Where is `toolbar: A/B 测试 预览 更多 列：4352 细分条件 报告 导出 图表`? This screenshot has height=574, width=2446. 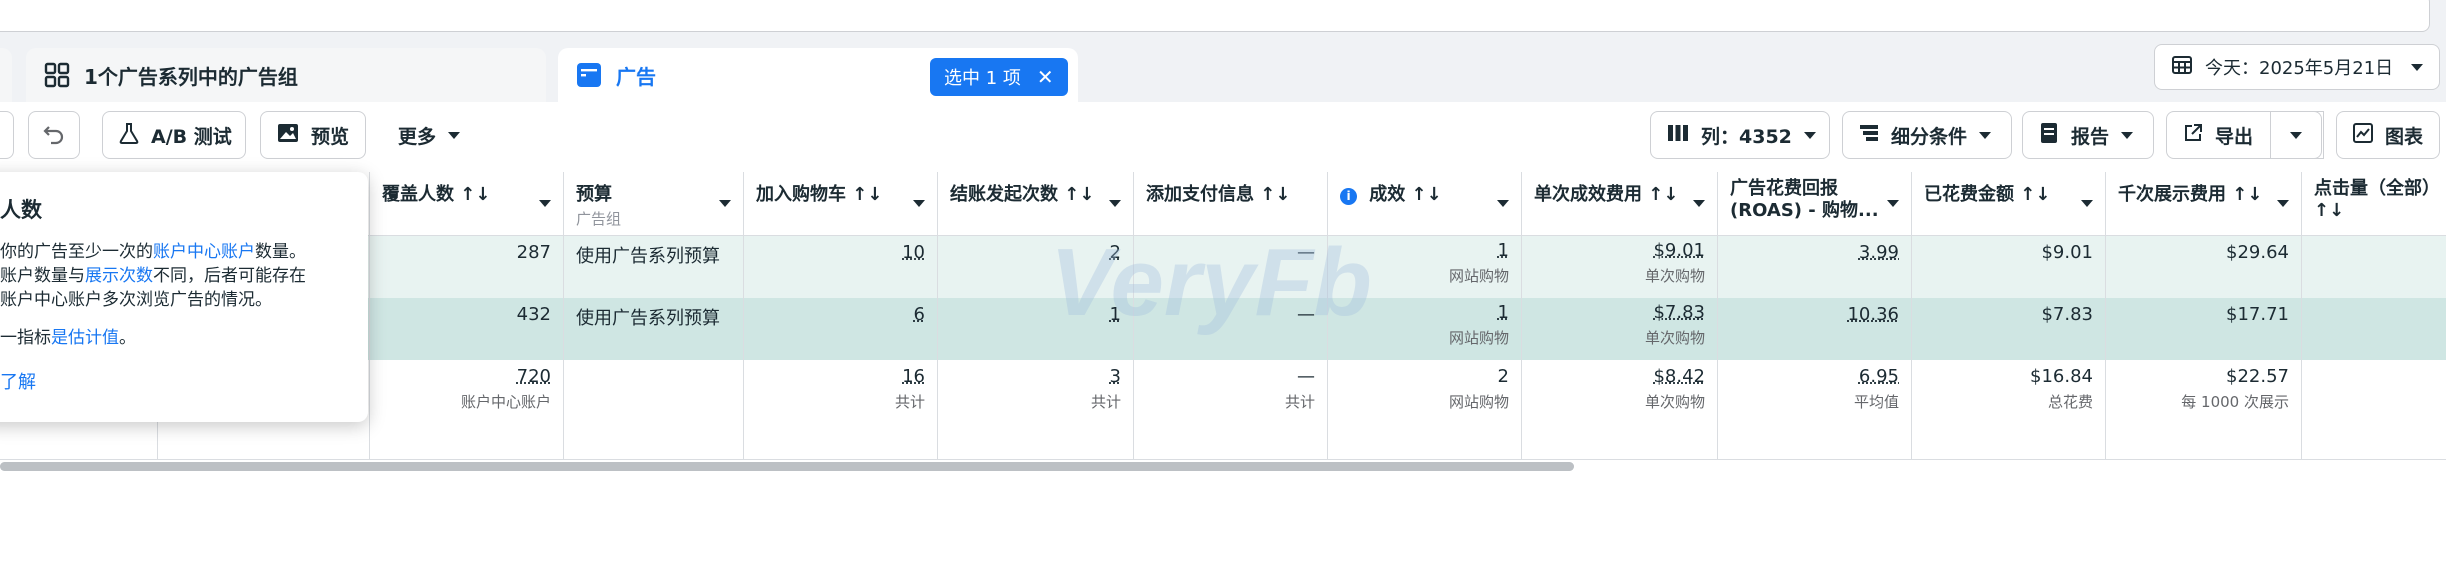 toolbar: A/B 测试 预览 更多 列：4352 细分条件 报告 导出 图表 is located at coordinates (1223, 137).